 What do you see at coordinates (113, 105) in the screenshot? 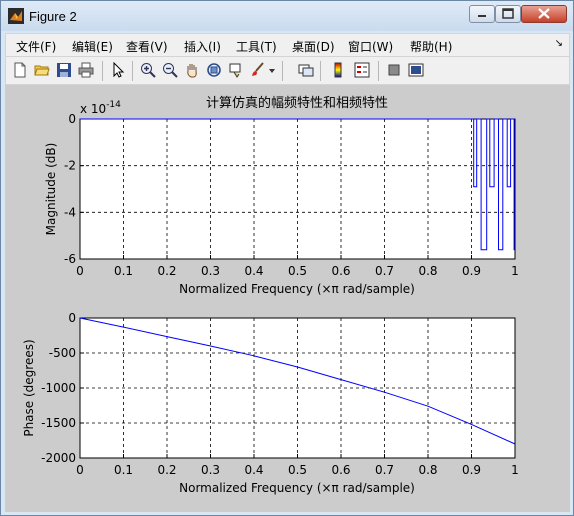
I see `y-exponent-power: -14` at bounding box center [113, 105].